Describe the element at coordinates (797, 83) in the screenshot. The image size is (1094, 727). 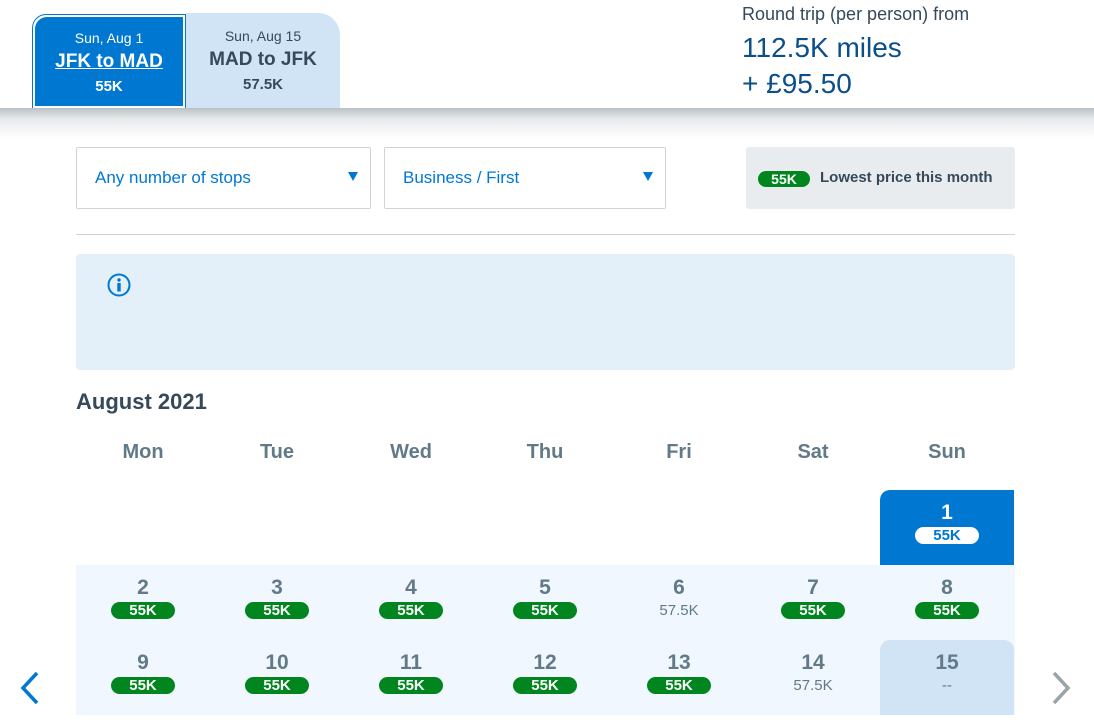
I see `summary-fee: + £95.50` at that location.